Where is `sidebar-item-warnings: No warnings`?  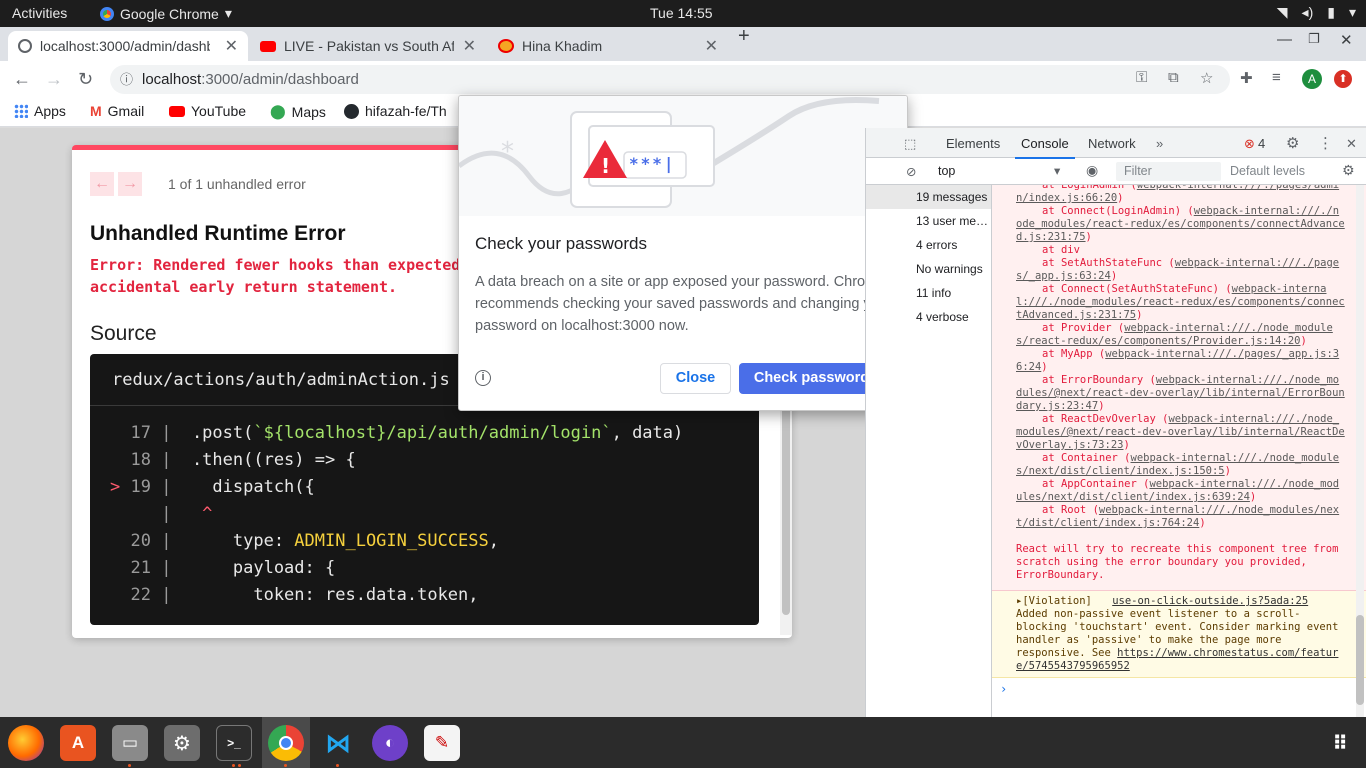
sidebar-item-warnings: No warnings is located at coordinates (928, 269).